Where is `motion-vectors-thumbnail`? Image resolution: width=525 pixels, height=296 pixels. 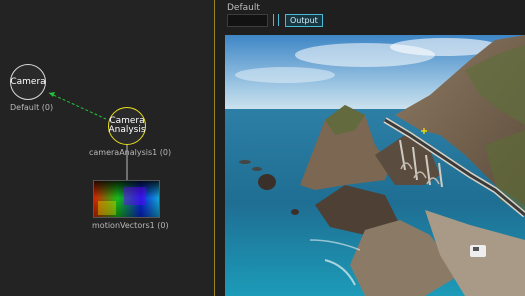 motion-vectors-thumbnail is located at coordinates (126, 199).